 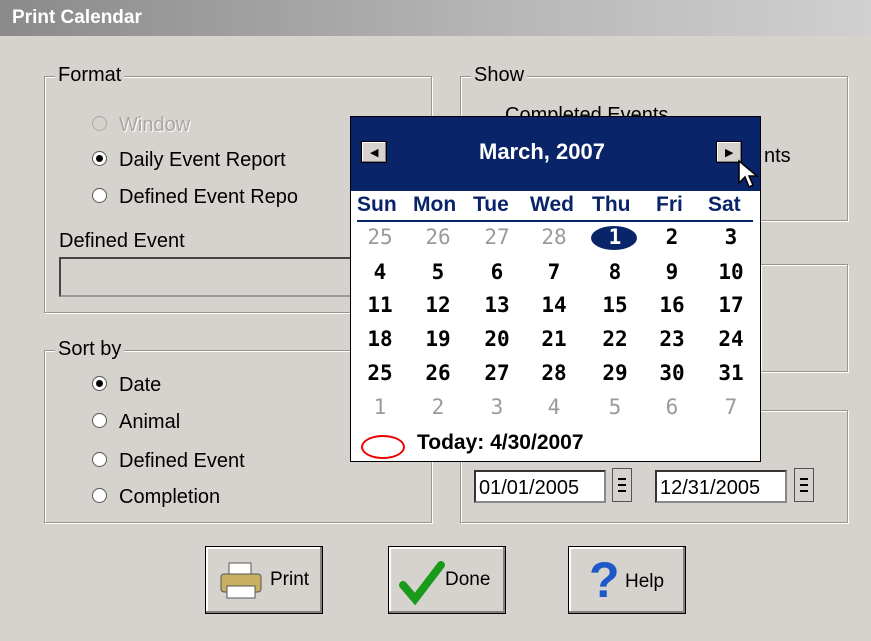 I want to click on calendar-day: 14, so click(x=554, y=305).